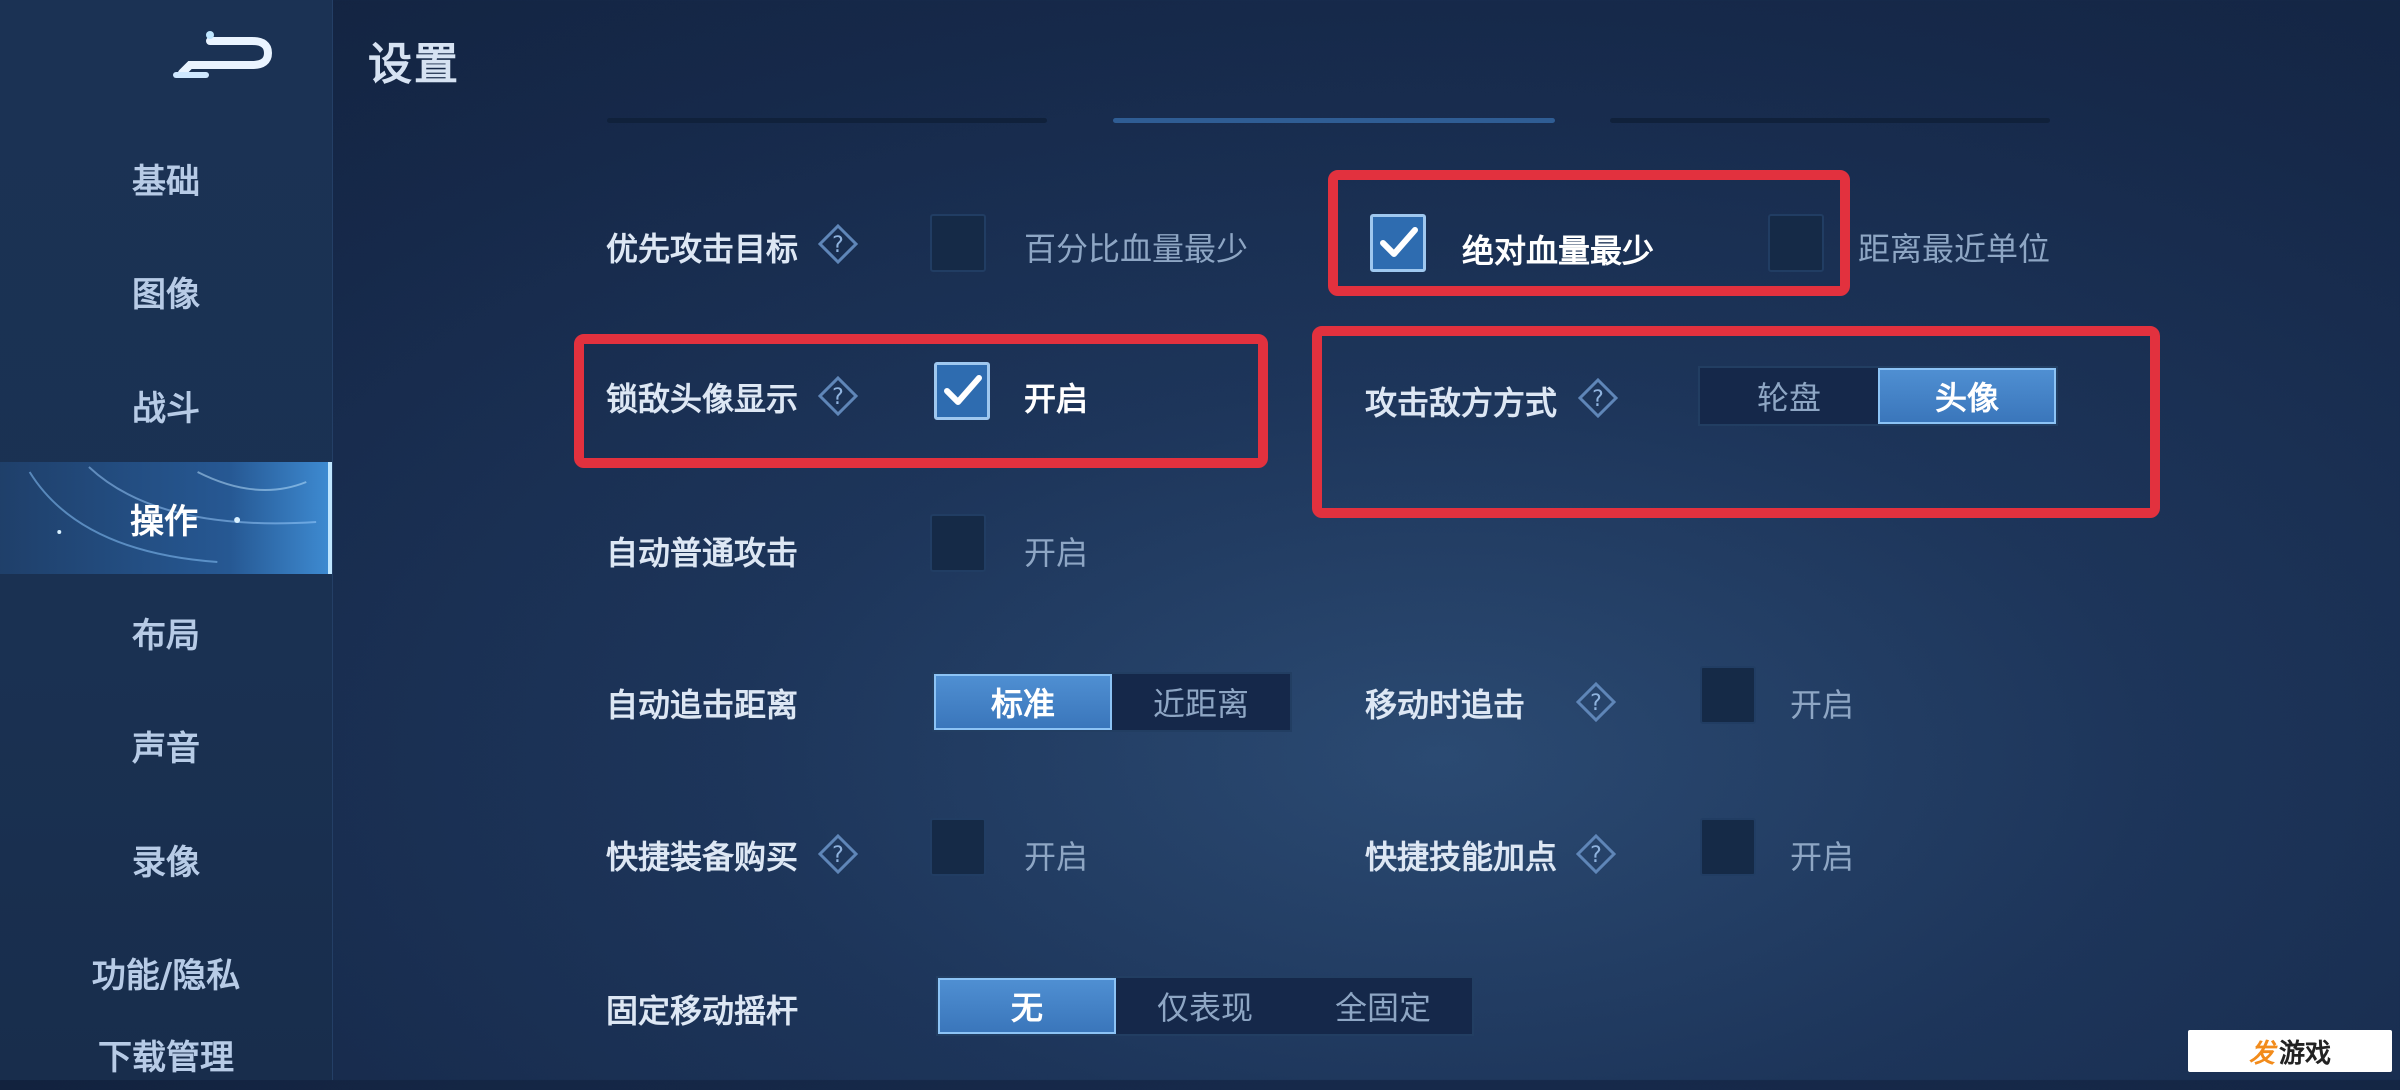 This screenshot has height=1090, width=2400. What do you see at coordinates (958, 243) in the screenshot?
I see `checkbox-percent-hp` at bounding box center [958, 243].